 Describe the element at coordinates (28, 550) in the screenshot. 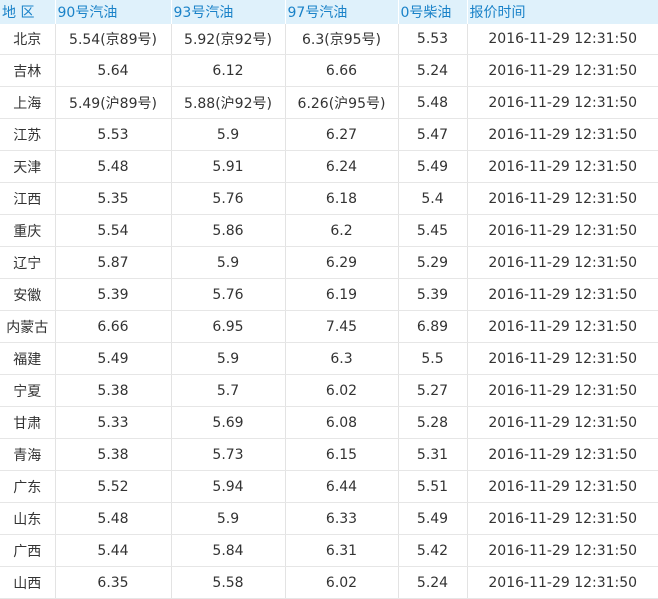

I see `cell-region: 广西` at that location.